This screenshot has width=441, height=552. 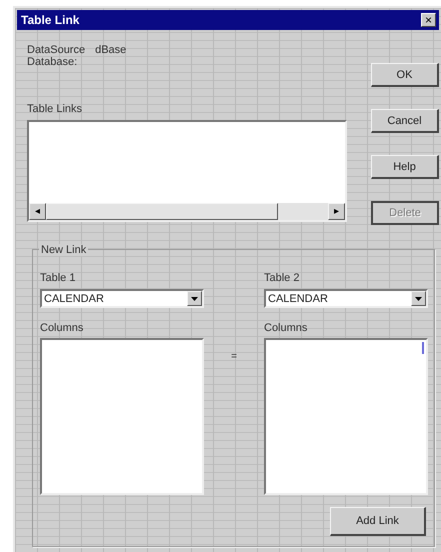 What do you see at coordinates (50, 20) in the screenshot?
I see `window-title: Table Link` at bounding box center [50, 20].